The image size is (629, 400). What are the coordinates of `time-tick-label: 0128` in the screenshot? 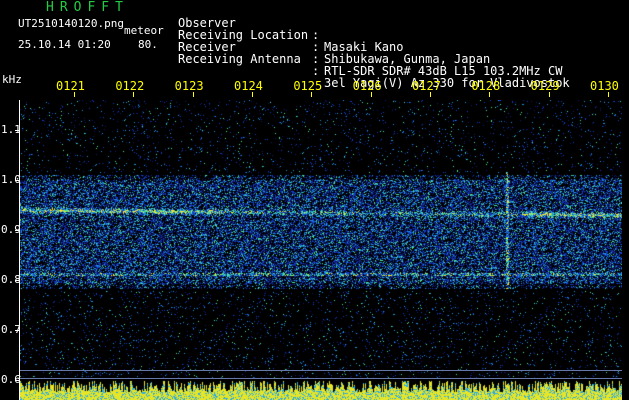 It's located at (486, 86).